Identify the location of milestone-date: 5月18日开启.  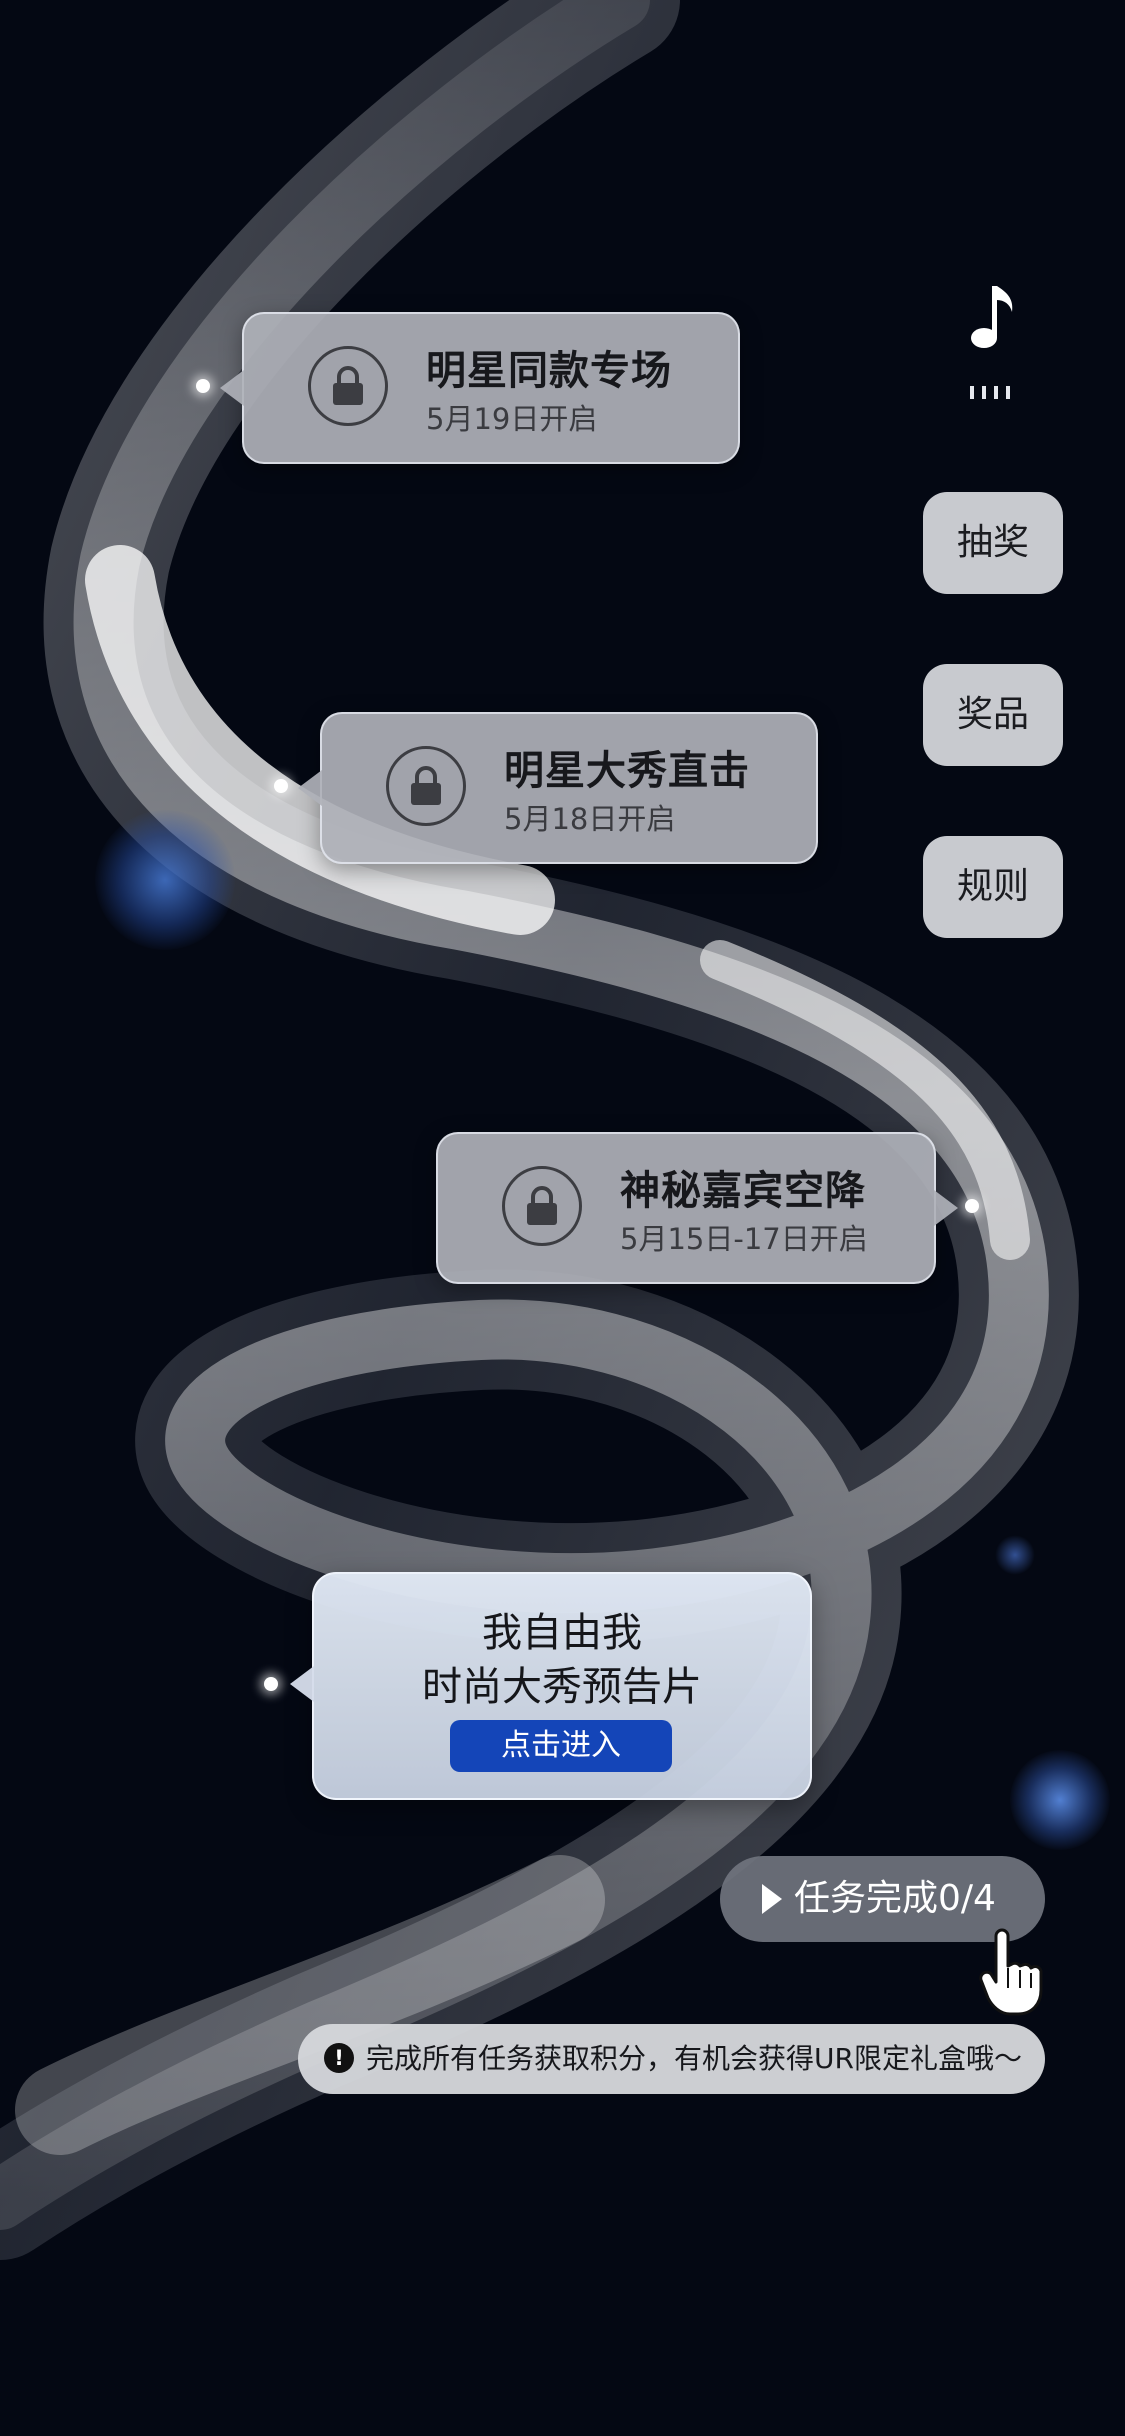
(590, 819).